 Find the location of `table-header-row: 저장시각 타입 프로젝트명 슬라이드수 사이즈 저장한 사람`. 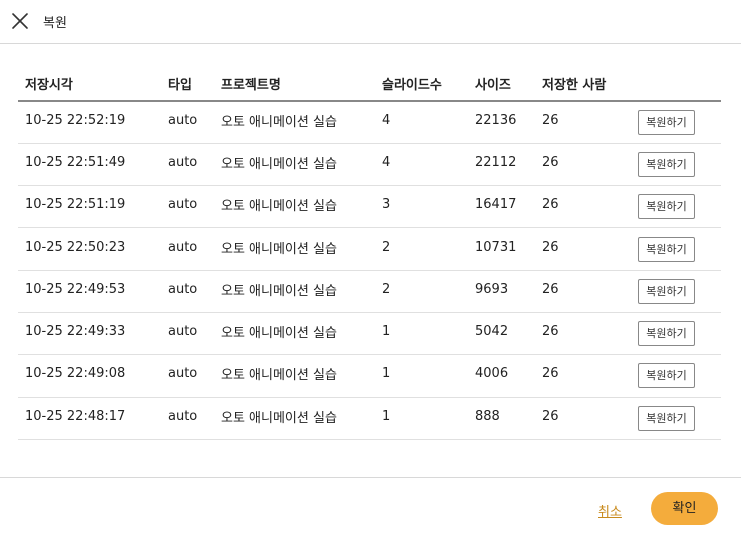

table-header-row: 저장시각 타입 프로젝트명 슬라이드수 사이즈 저장한 사람 is located at coordinates (369, 84).